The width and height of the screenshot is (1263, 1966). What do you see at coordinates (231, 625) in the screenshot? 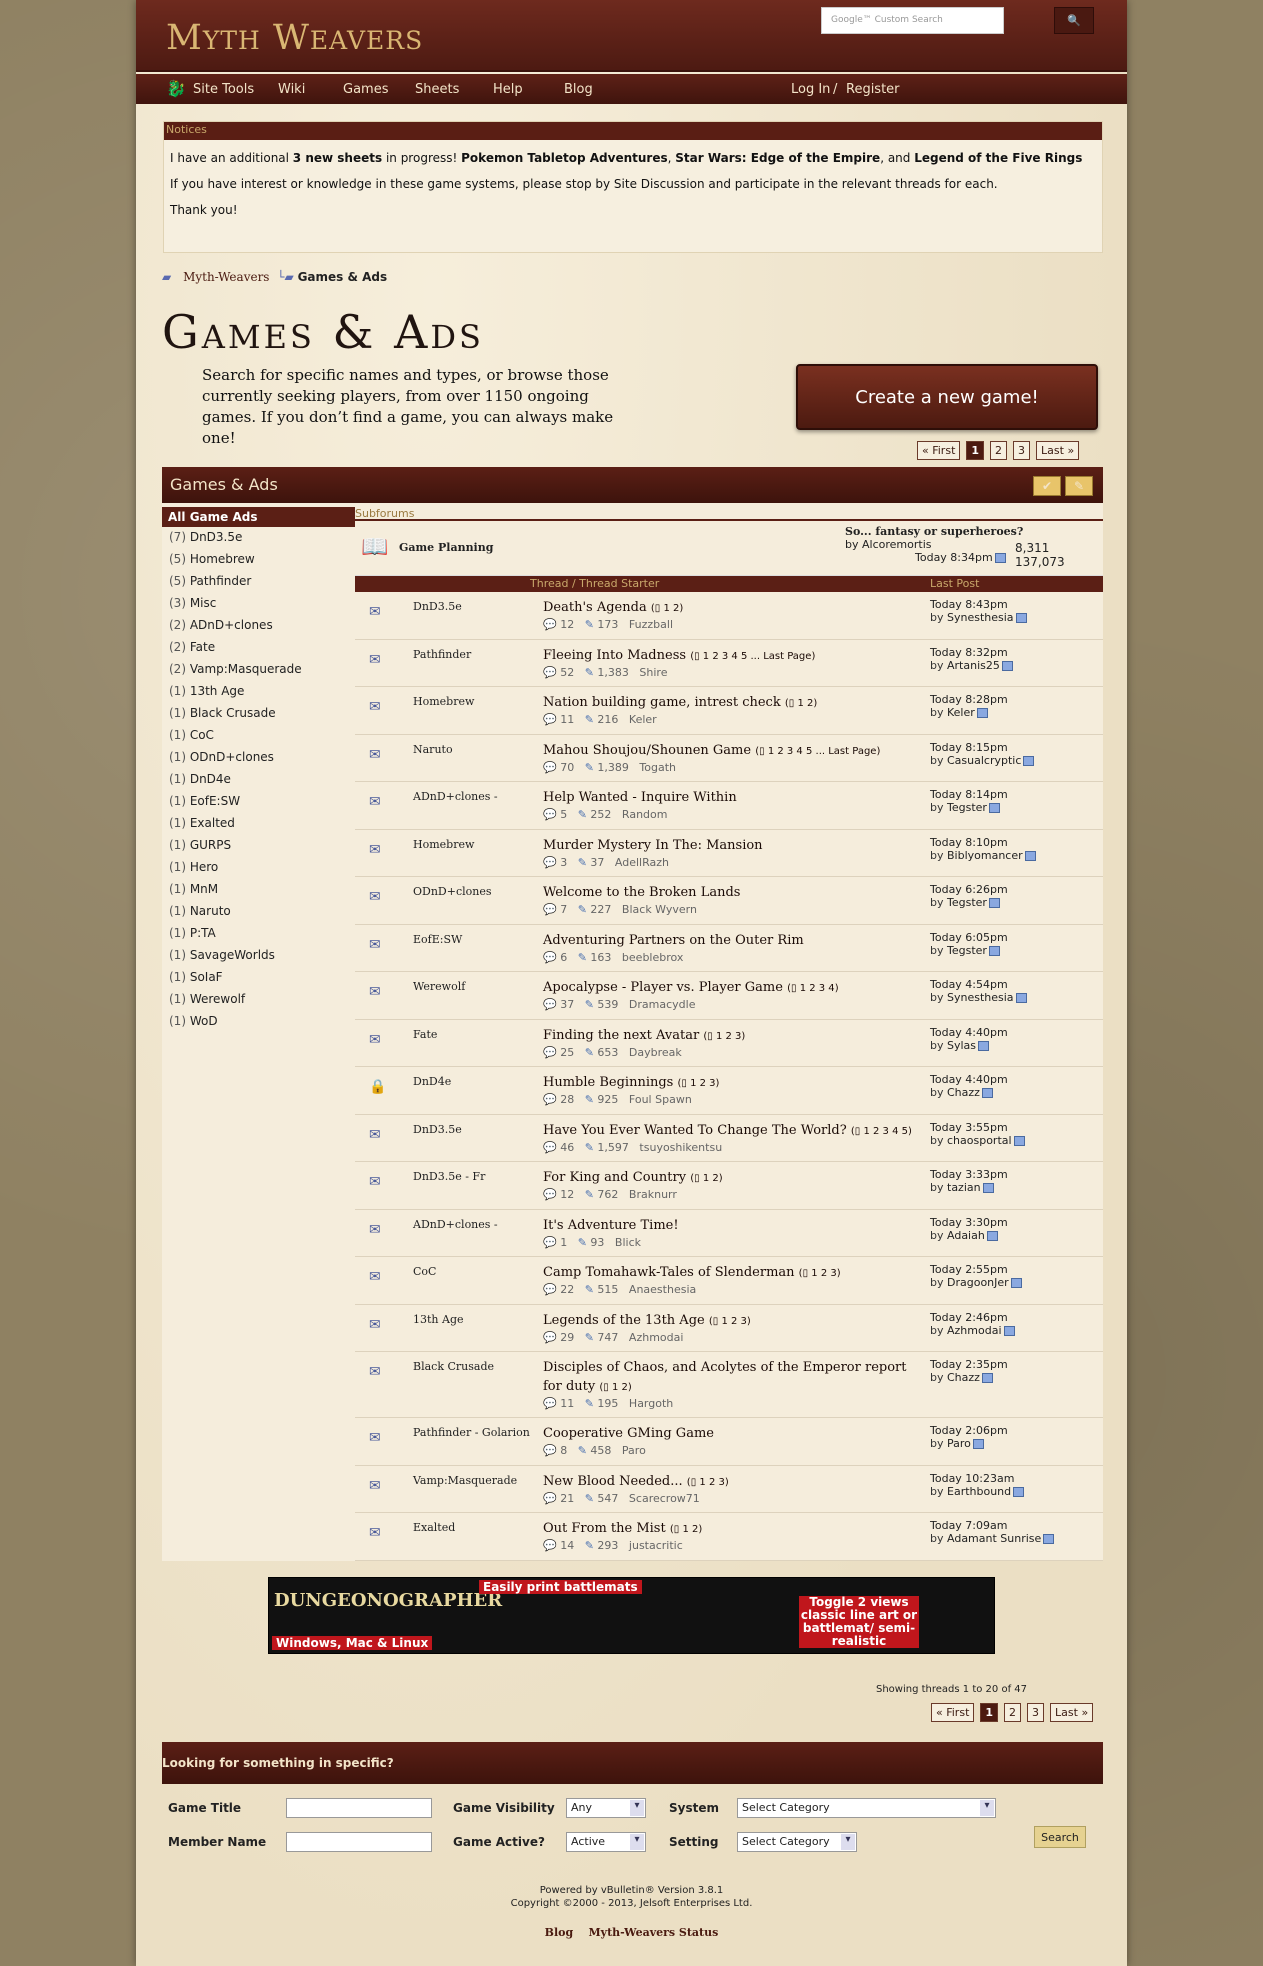
I see `category-name: ADnD+clones` at bounding box center [231, 625].